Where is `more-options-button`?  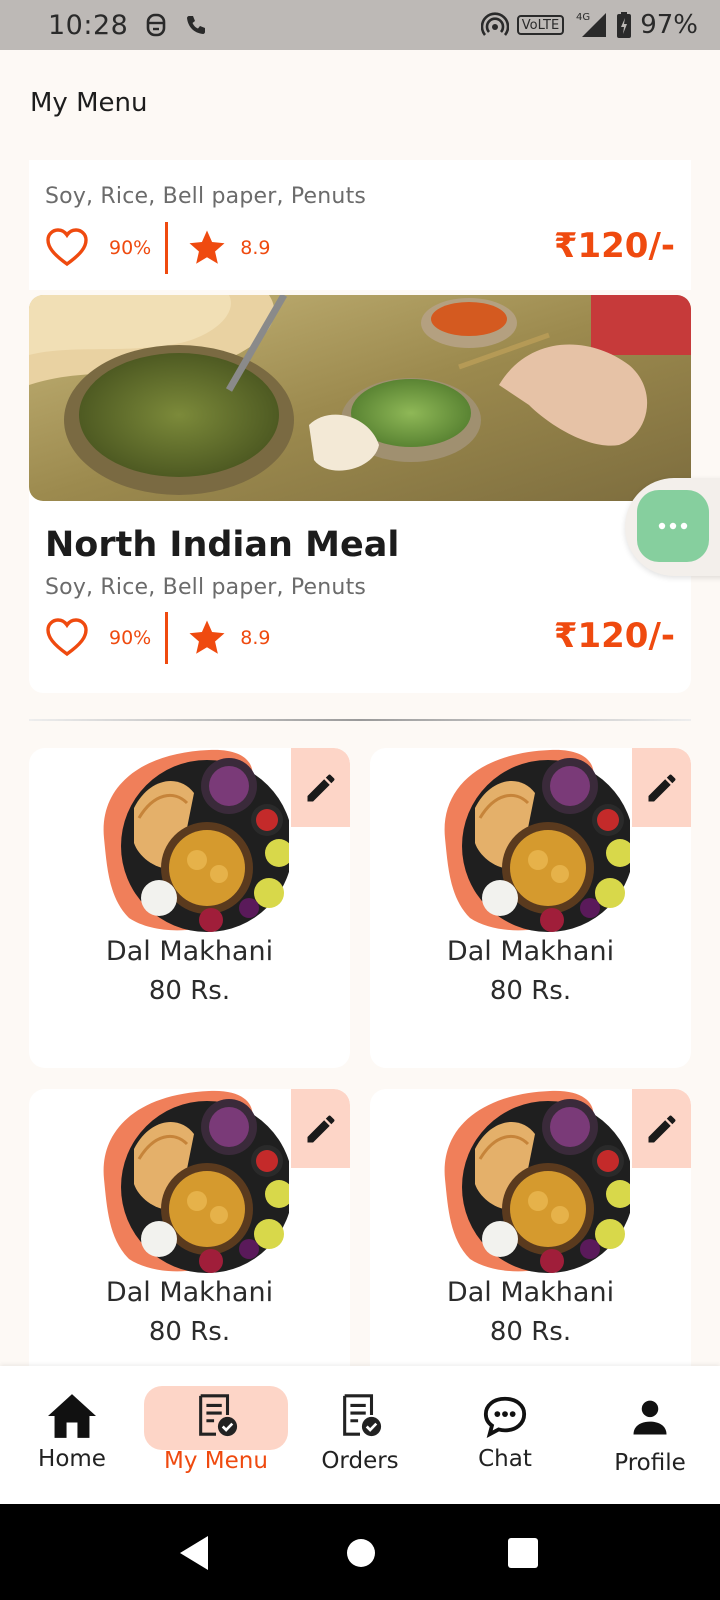 more-options-button is located at coordinates (673, 526).